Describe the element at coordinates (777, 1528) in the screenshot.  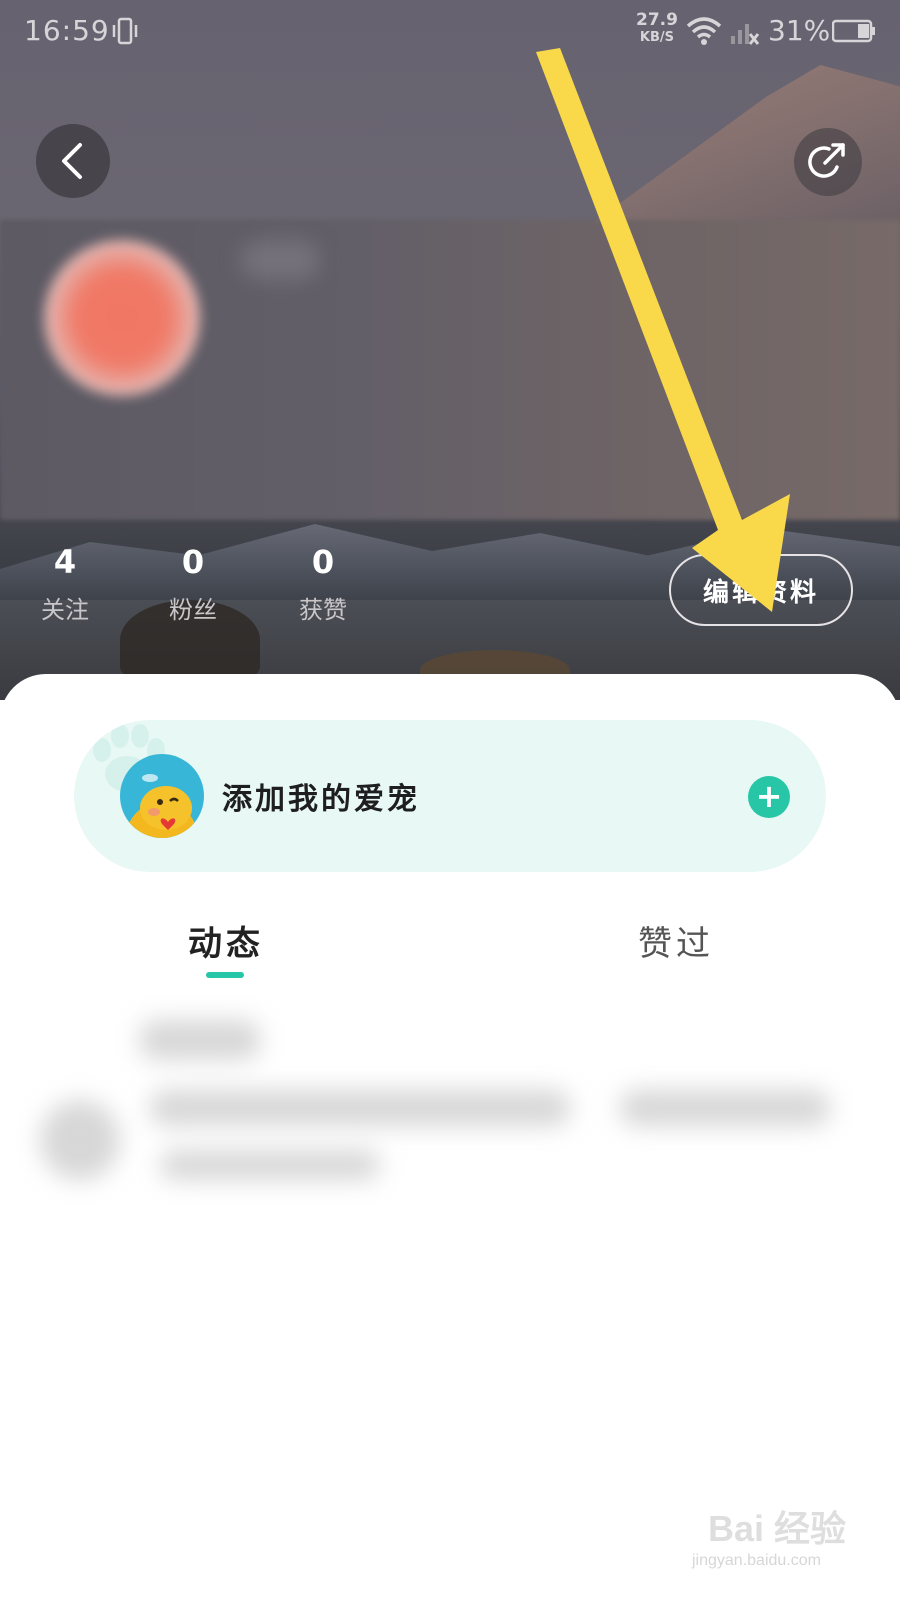
I see `watermark-brand: Bai 经验` at that location.